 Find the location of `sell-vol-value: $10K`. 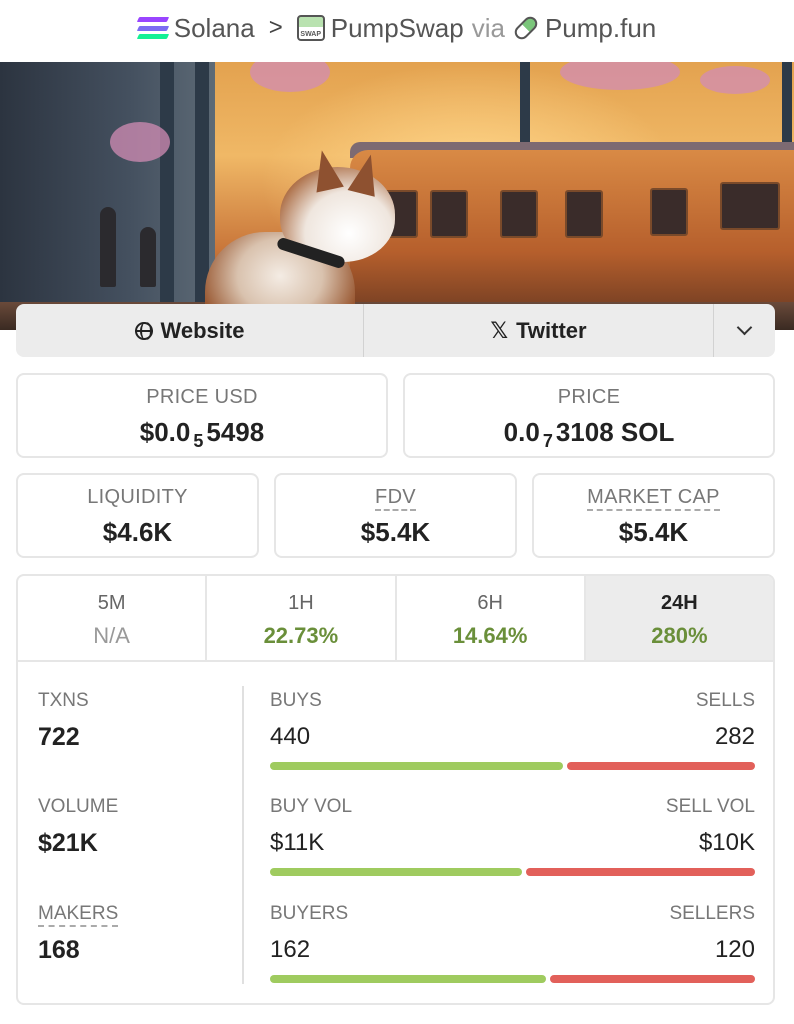

sell-vol-value: $10K is located at coordinates (726, 842).